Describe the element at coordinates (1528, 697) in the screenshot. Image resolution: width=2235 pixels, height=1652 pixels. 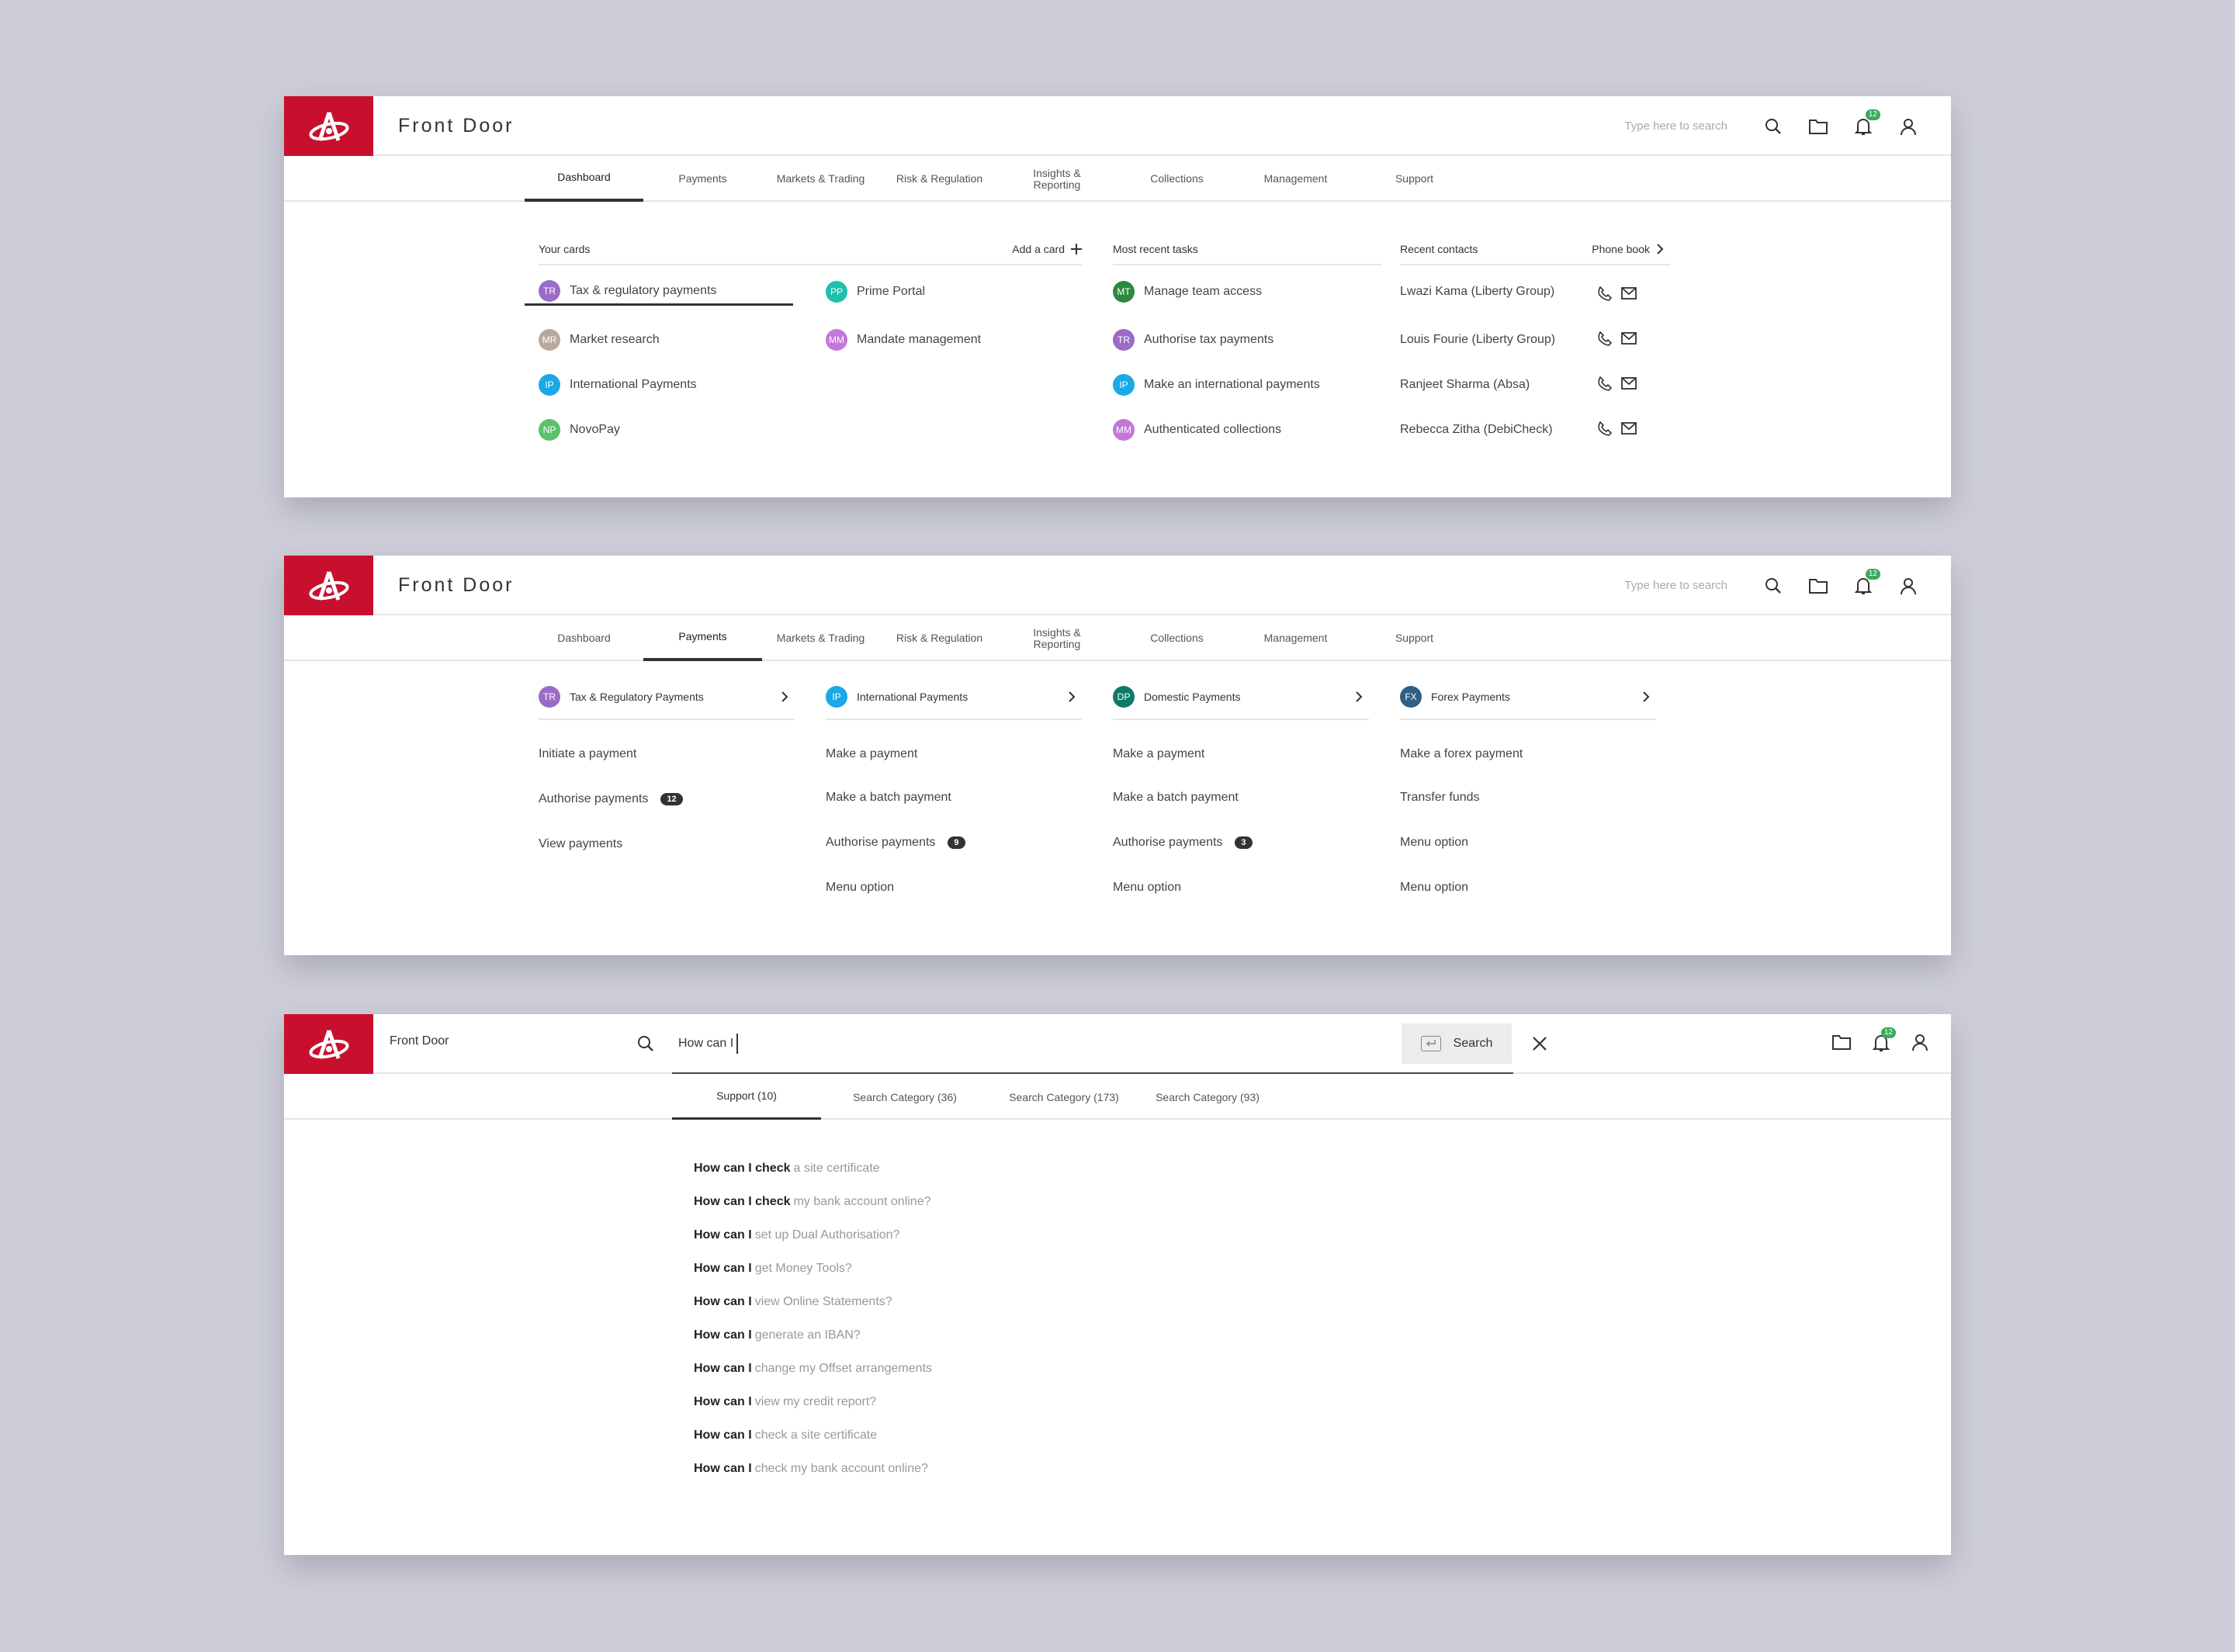
I see `payments-category-header: FX Forex Payments` at that location.